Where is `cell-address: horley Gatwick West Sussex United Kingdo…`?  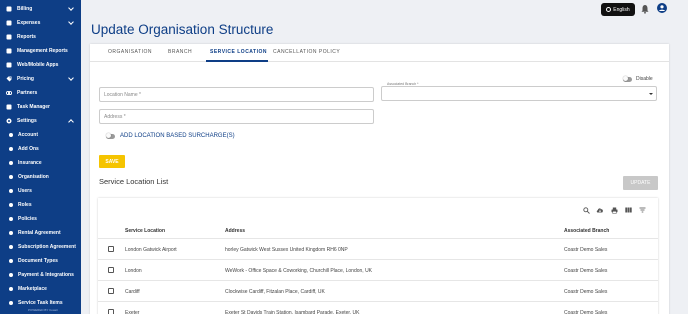 cell-address: horley Gatwick West Sussex United Kingdo… is located at coordinates (286, 250).